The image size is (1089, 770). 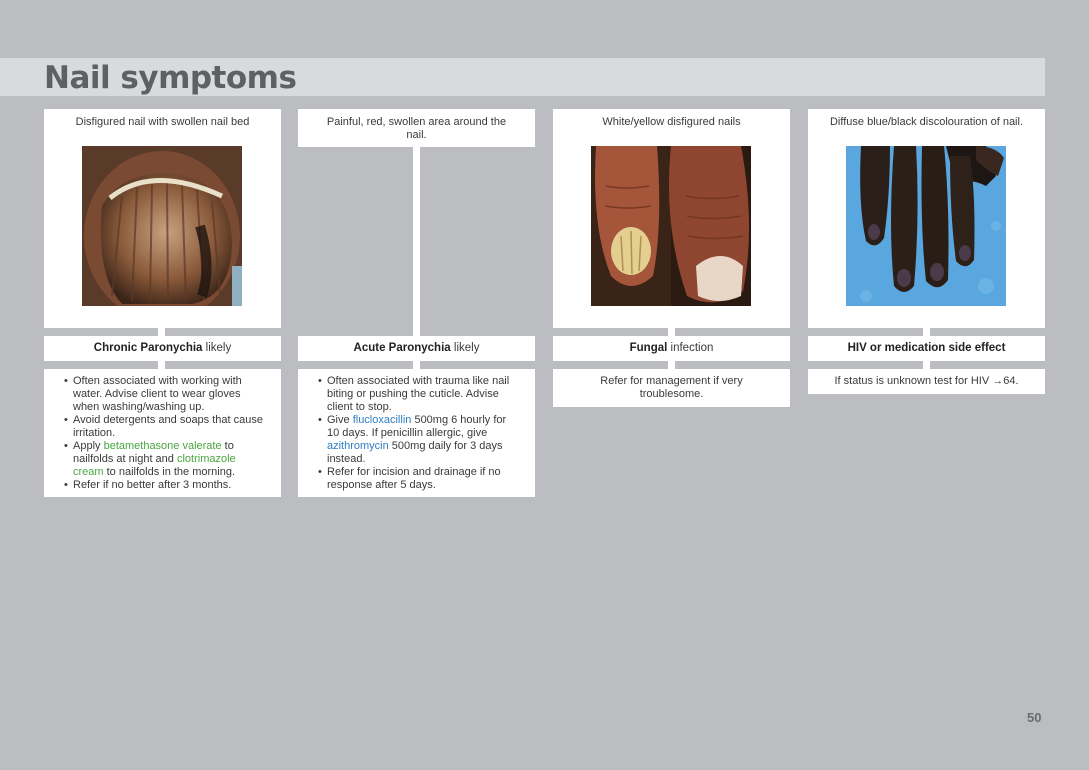 I want to click on drug-name: betamethasone valerate, so click(x=162, y=446).